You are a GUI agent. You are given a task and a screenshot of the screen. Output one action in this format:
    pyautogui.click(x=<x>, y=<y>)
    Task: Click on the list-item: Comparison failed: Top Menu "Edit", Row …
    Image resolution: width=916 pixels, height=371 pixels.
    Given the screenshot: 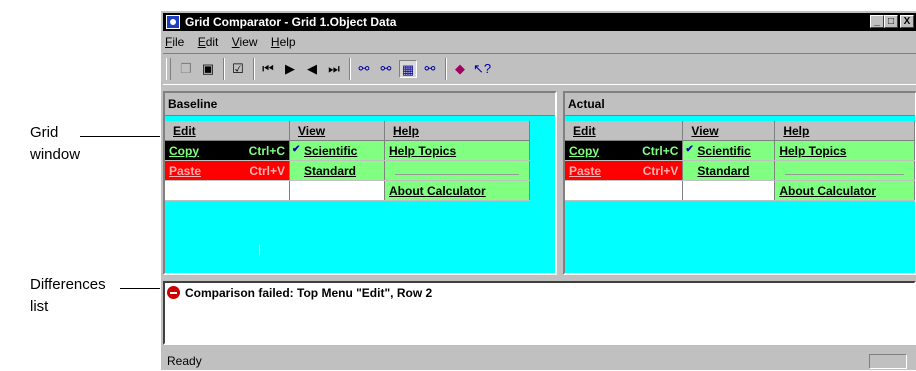 What is the action you would take?
    pyautogui.click(x=299, y=293)
    